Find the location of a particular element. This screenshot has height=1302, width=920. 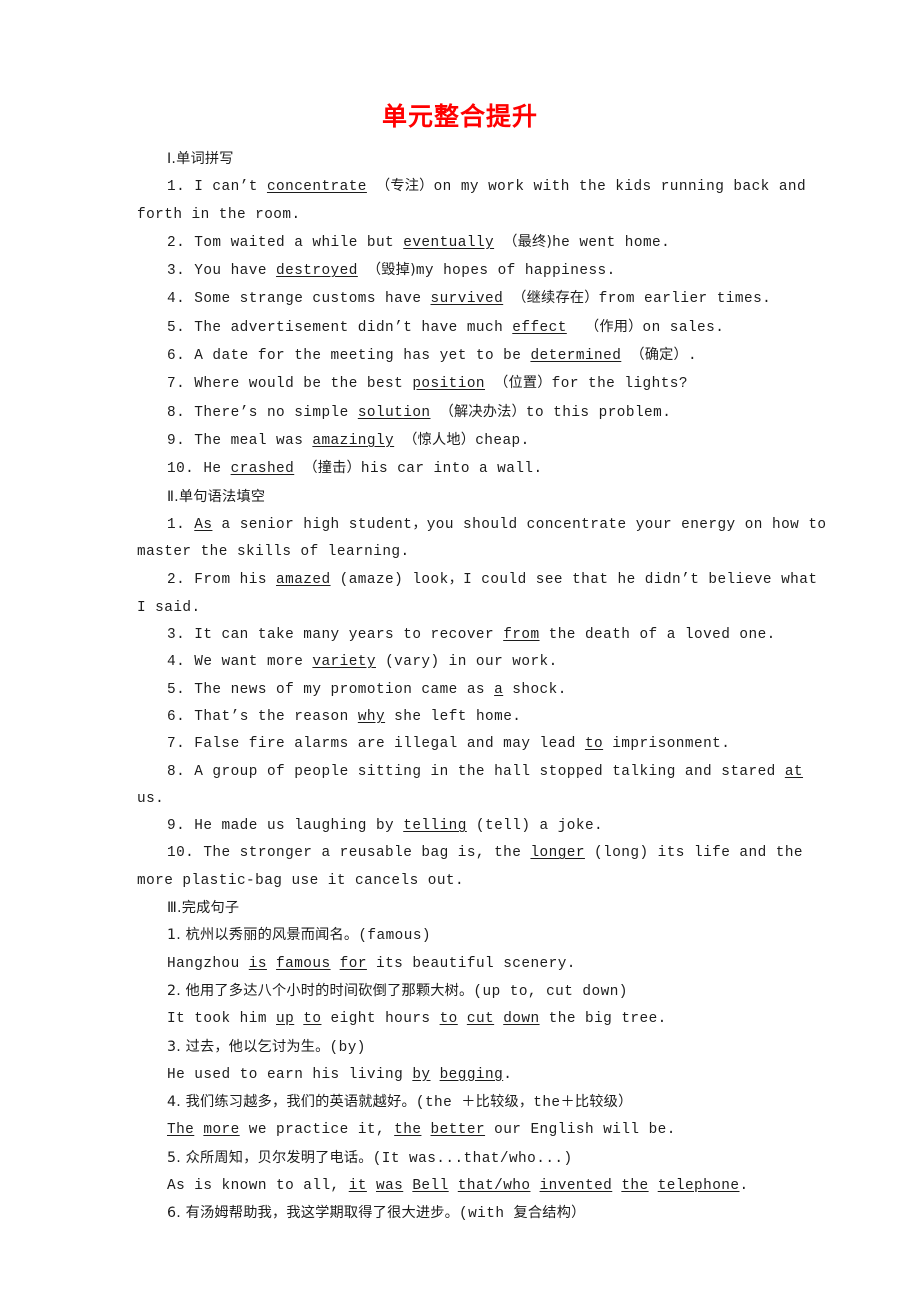

answer-blank: variety is located at coordinates (344, 662).